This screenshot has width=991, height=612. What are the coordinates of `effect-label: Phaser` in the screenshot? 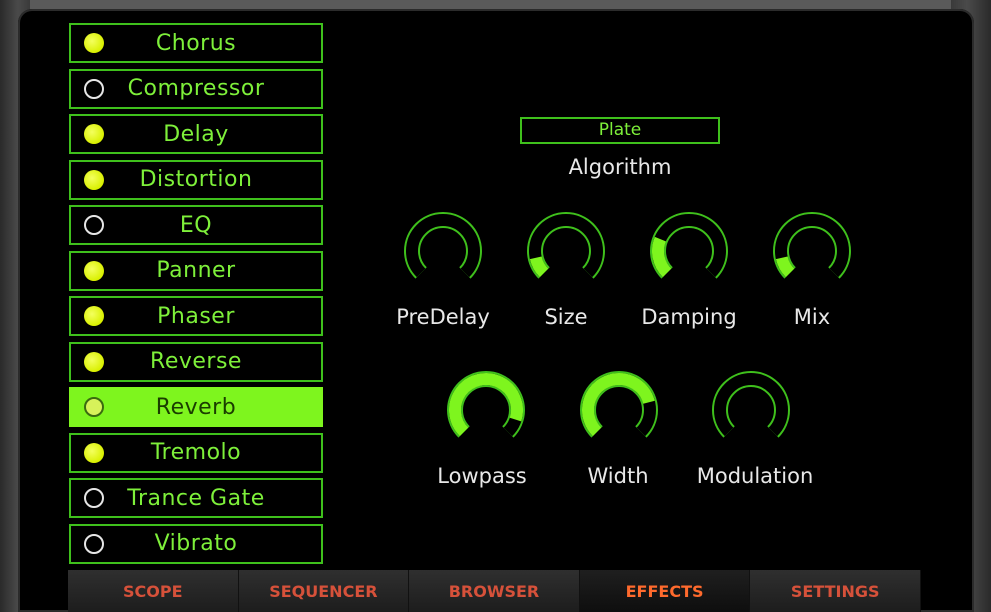 It's located at (196, 316).